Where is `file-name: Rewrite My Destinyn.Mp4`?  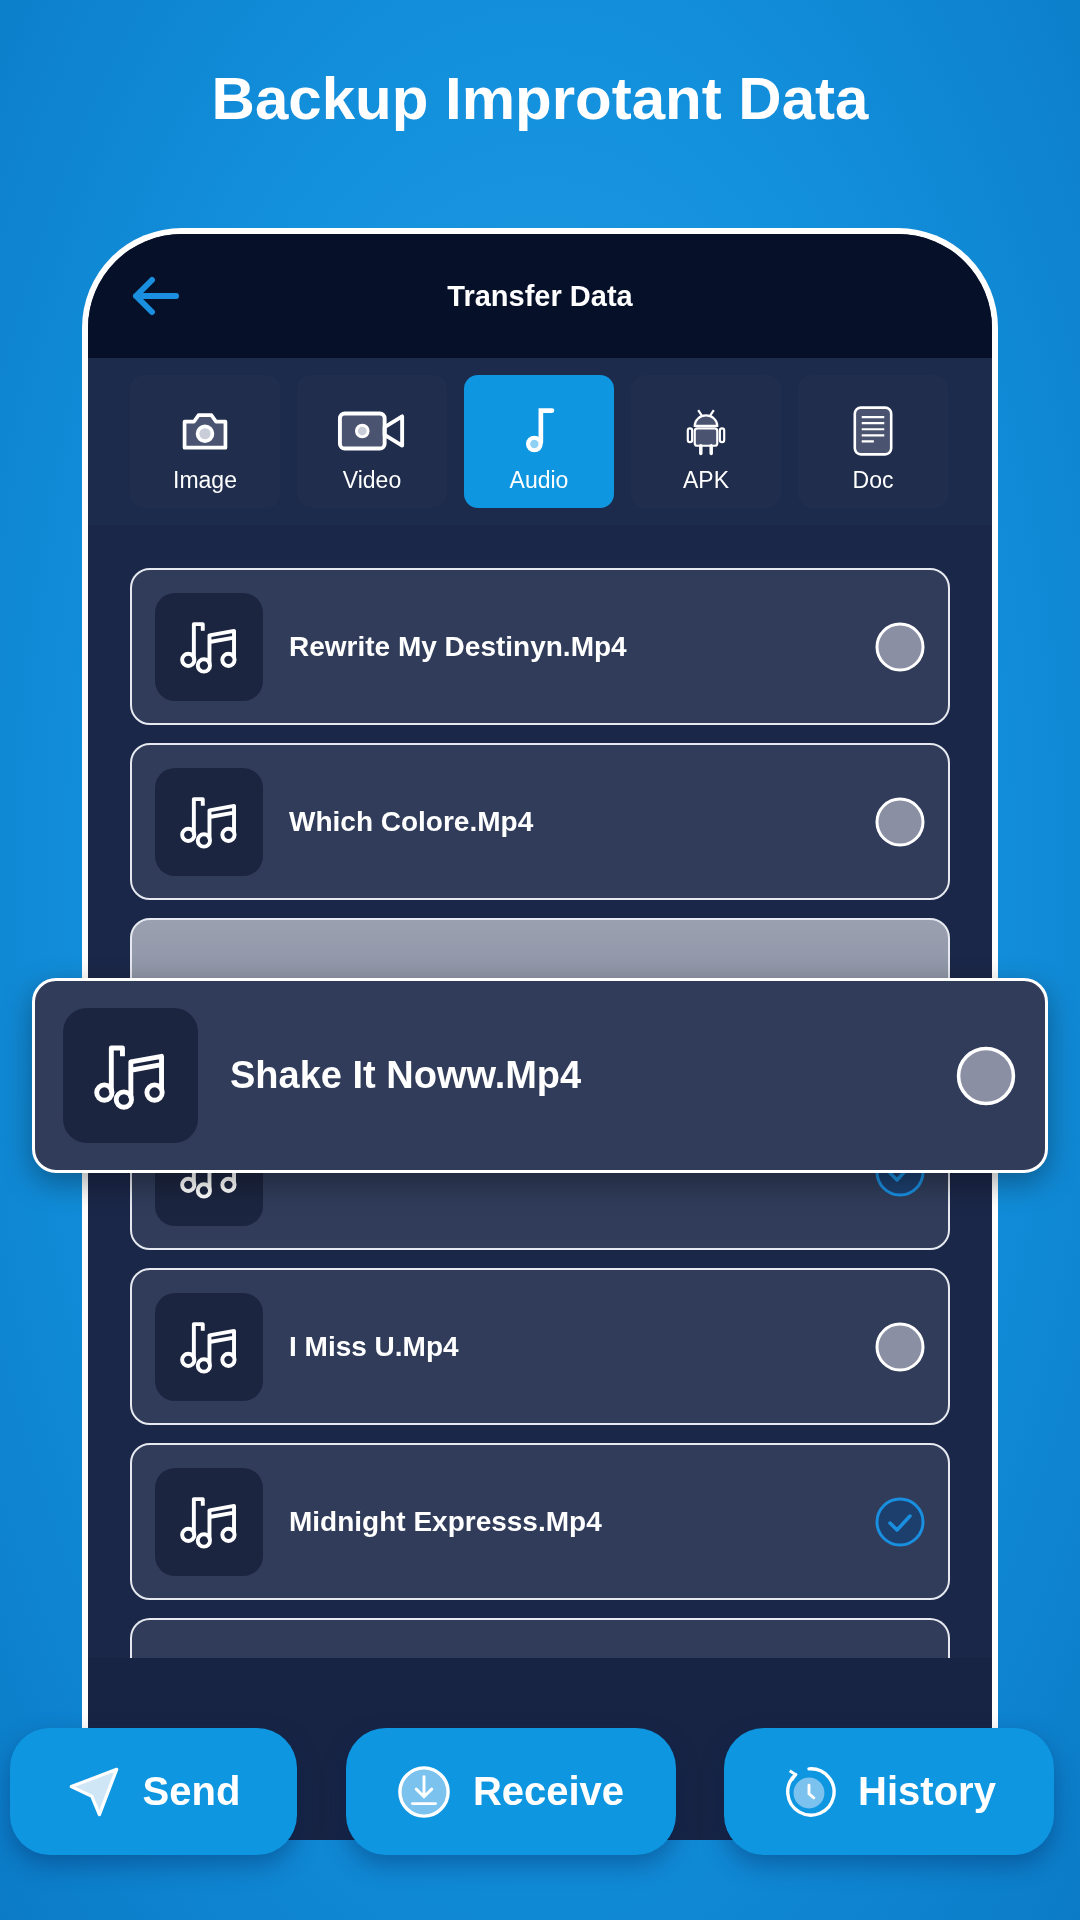
file-name: Rewrite My Destinyn.Mp4 is located at coordinates (458, 646).